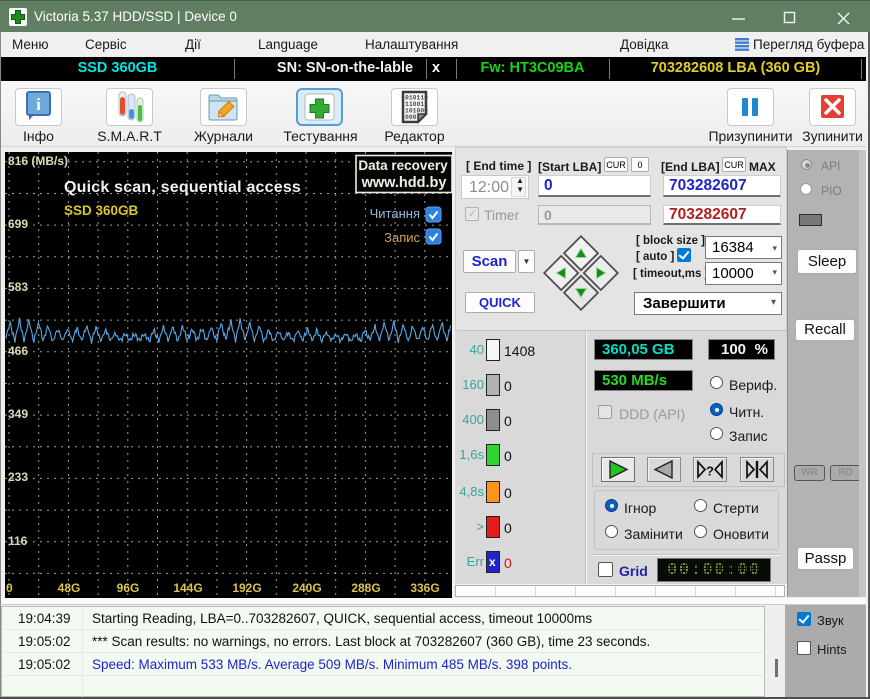 The height and width of the screenshot is (699, 870). What do you see at coordinates (404, 183) in the screenshot?
I see `svg-text: www.hdd.by` at bounding box center [404, 183].